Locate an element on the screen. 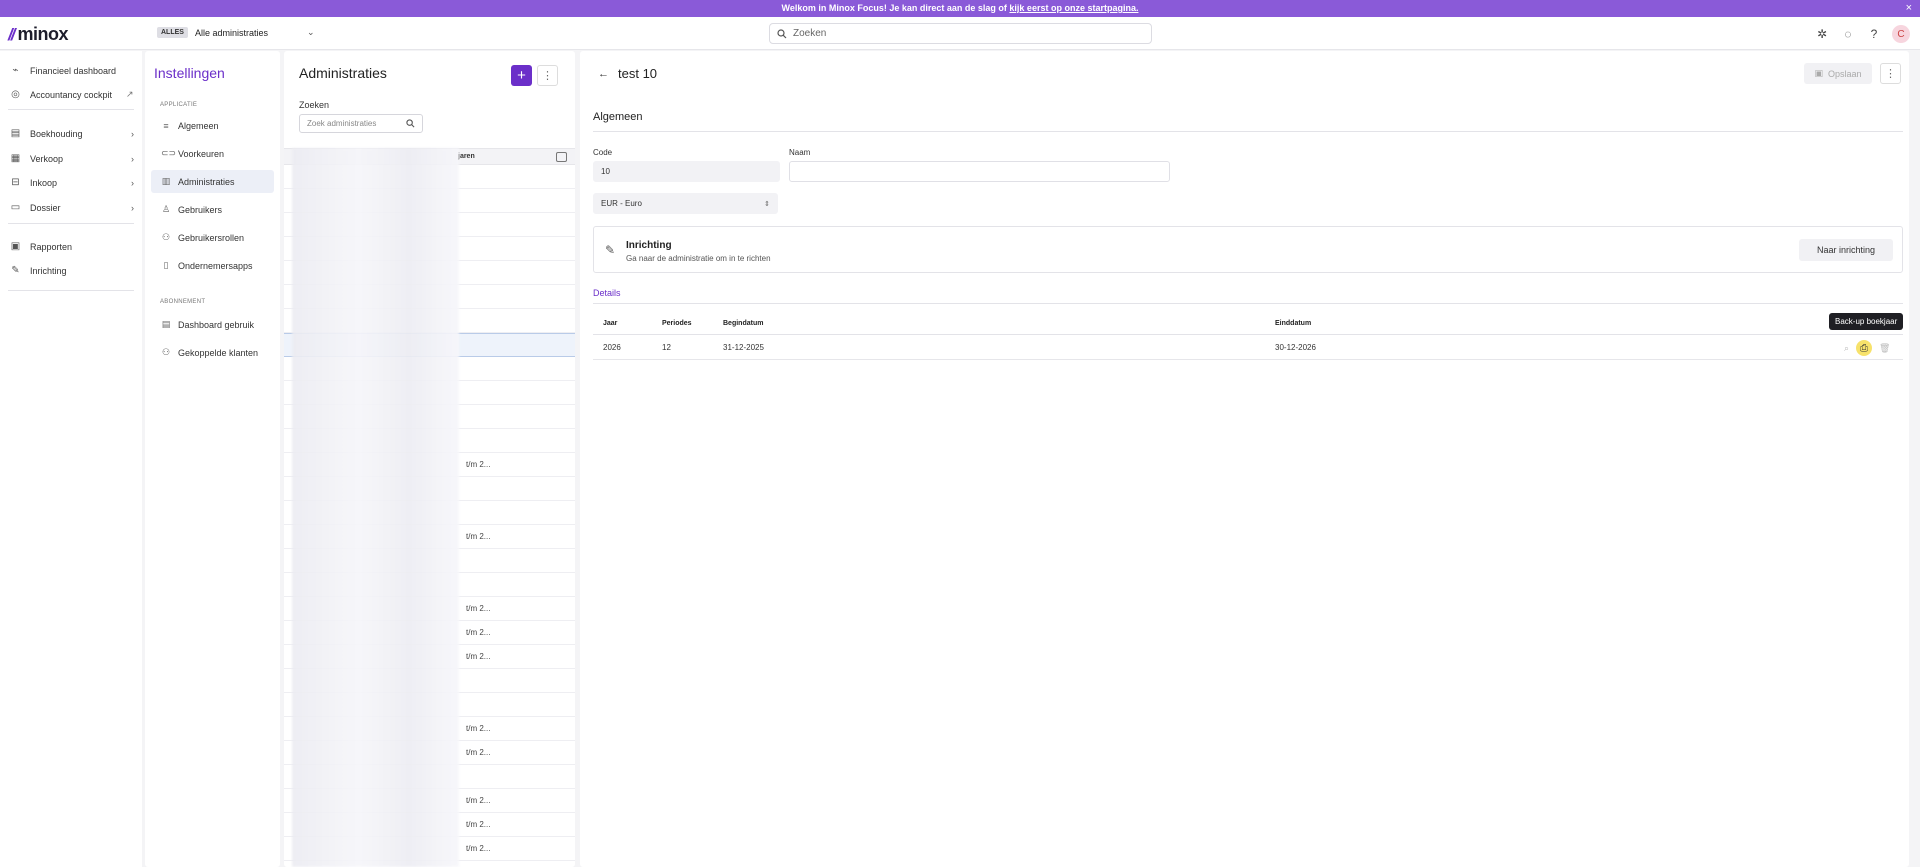  administration-search-input: Zoek administraties is located at coordinates (361, 123).